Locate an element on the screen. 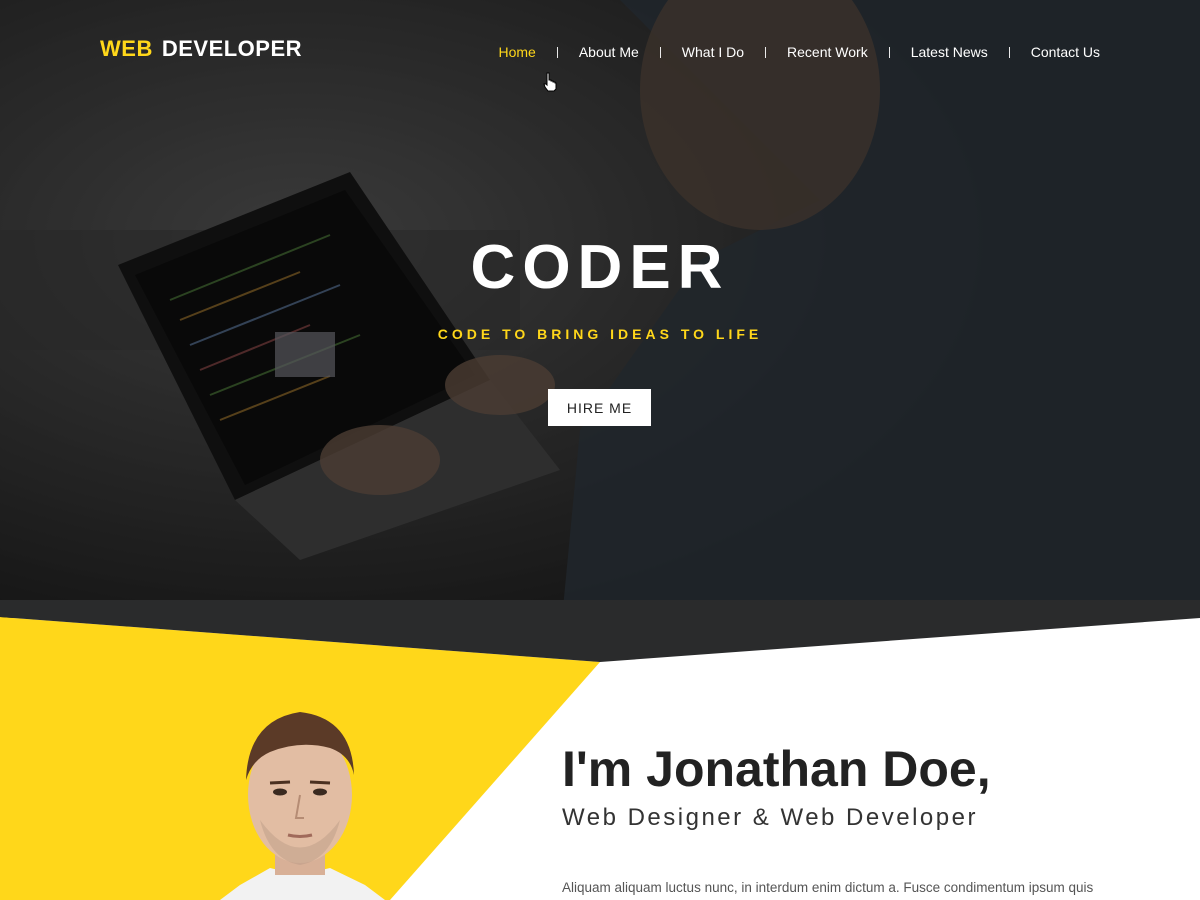 This screenshot has height=900, width=1200. hero-slant-edge is located at coordinates (600, 631).